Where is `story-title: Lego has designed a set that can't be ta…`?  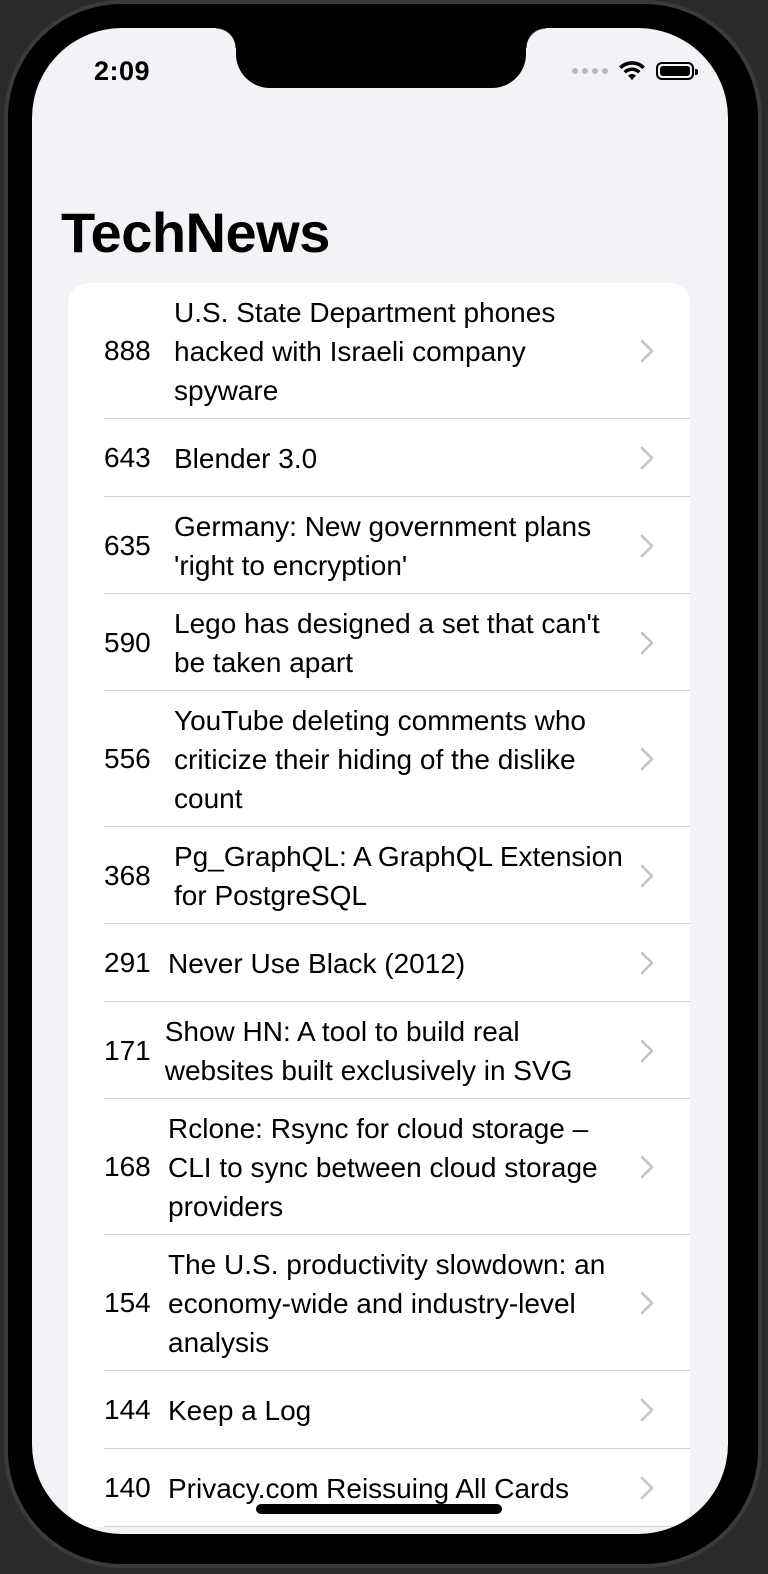 story-title: Lego has designed a set that can't be ta… is located at coordinates (387, 642).